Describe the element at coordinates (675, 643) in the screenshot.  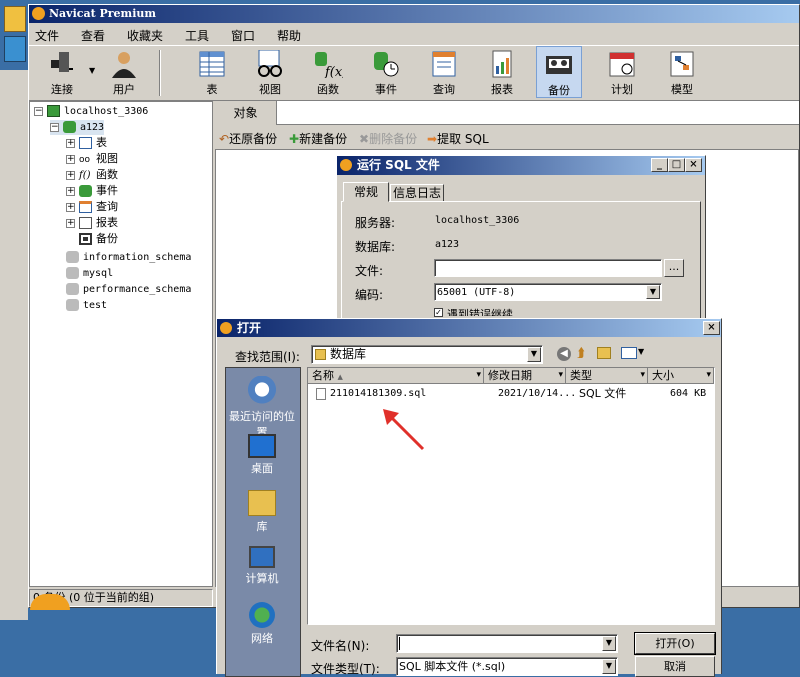
I see `open-button: 打开(O)` at that location.